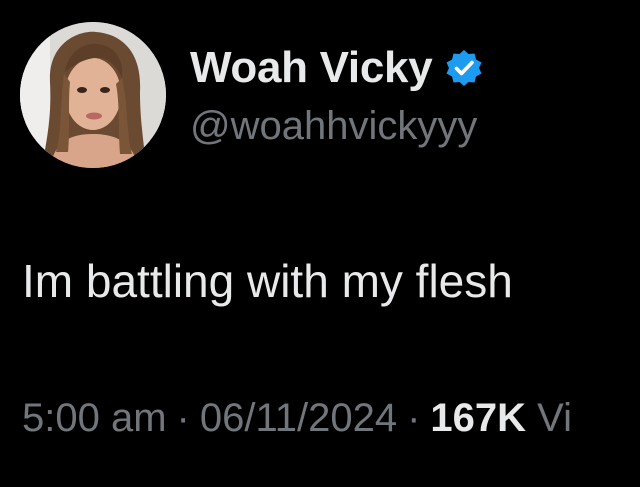 The width and height of the screenshot is (640, 487). What do you see at coordinates (464, 68) in the screenshot?
I see `verified-badge-icon` at bounding box center [464, 68].